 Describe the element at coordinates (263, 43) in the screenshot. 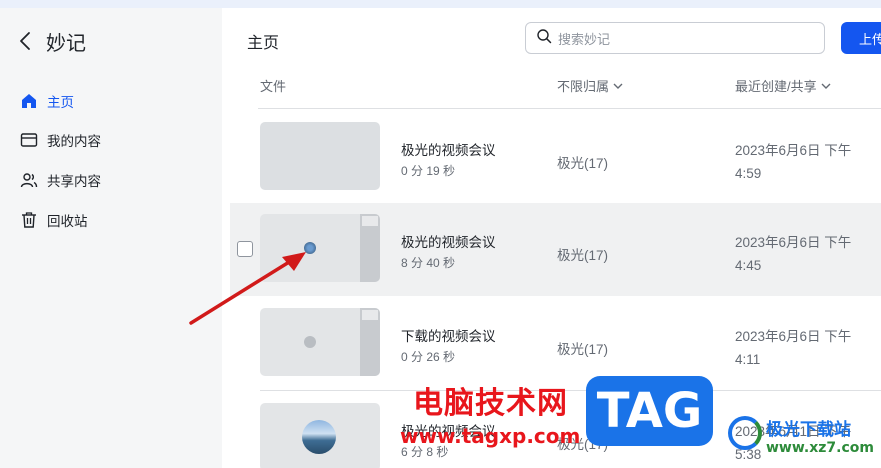

I see `page-title: 主页` at that location.